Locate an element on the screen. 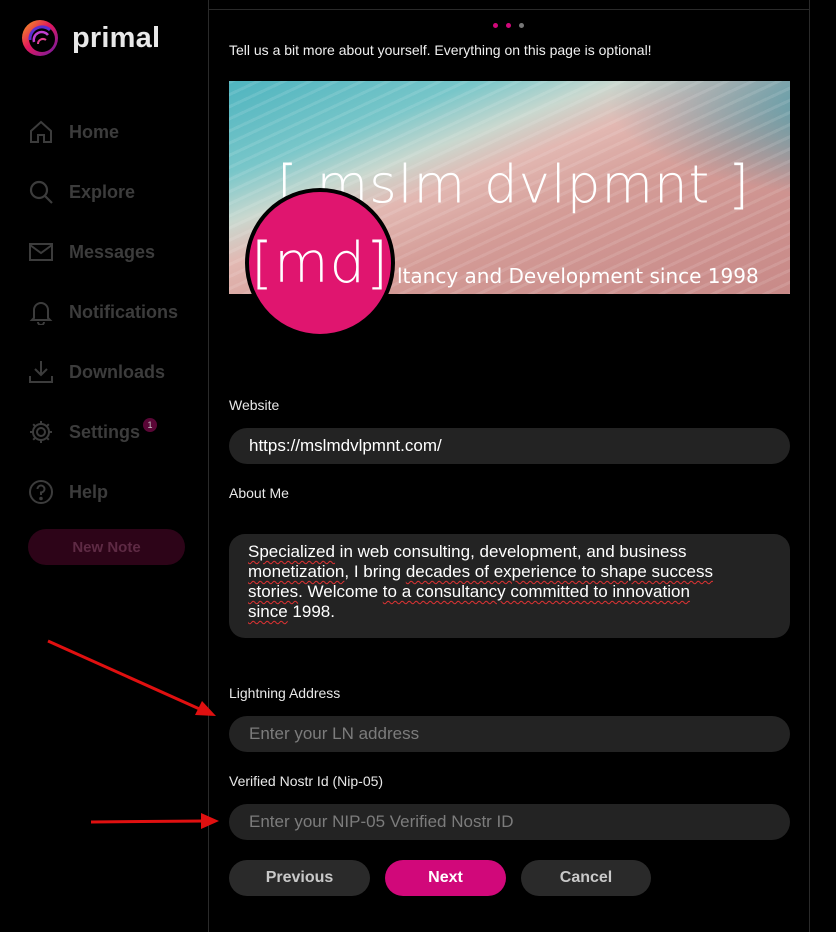  lightning-address-input is located at coordinates (509, 734).